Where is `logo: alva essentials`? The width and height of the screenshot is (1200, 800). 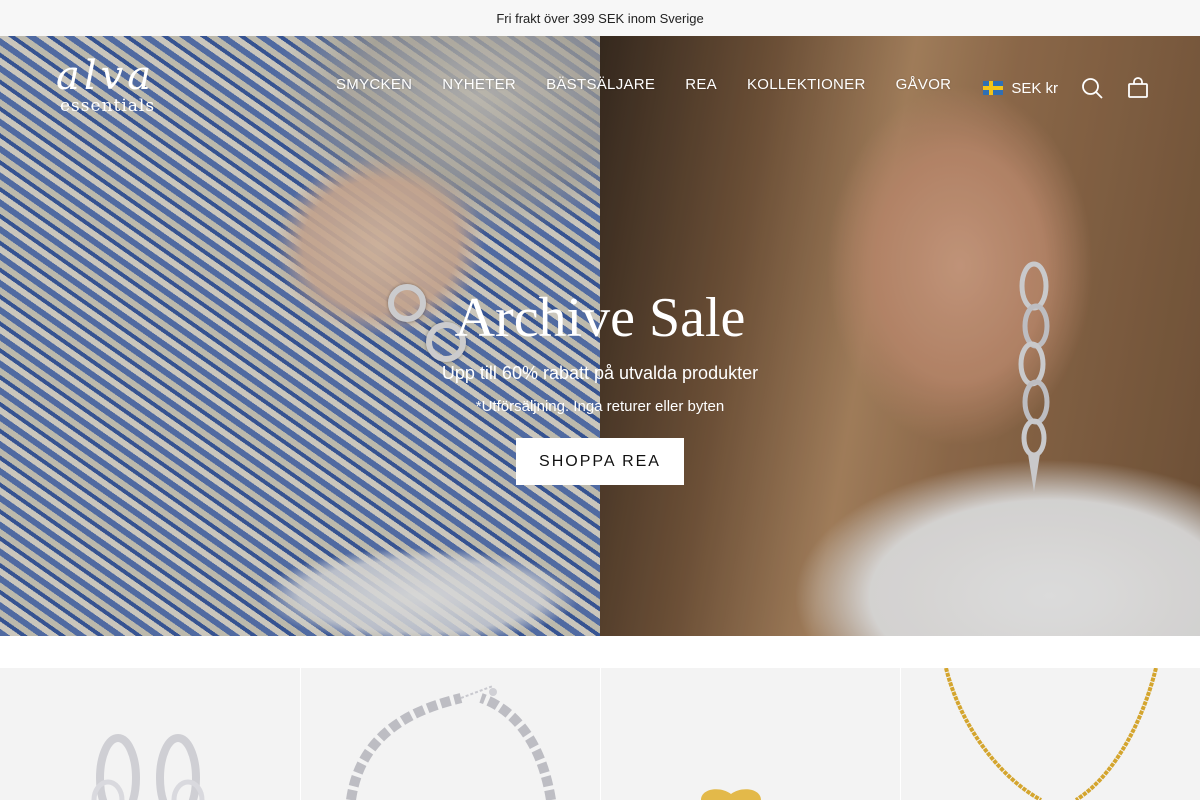 logo: alva essentials is located at coordinates (126, 89).